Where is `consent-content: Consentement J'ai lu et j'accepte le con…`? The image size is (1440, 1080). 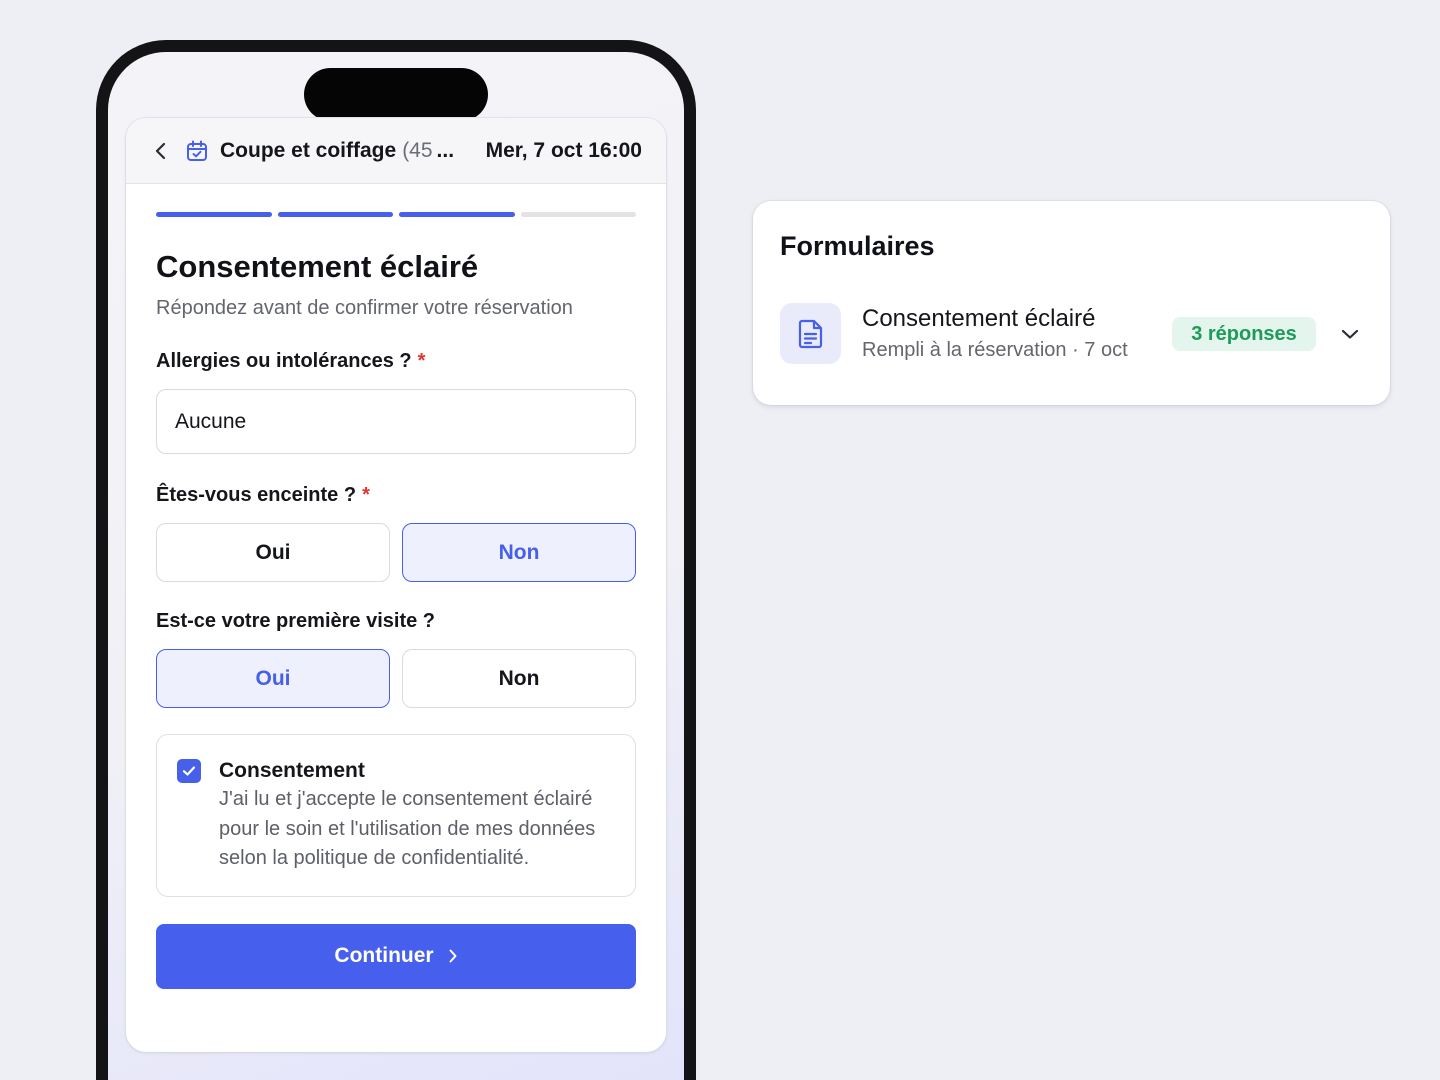
consent-content: Consentement J'ai lu et j'accepte le con… is located at coordinates (417, 816).